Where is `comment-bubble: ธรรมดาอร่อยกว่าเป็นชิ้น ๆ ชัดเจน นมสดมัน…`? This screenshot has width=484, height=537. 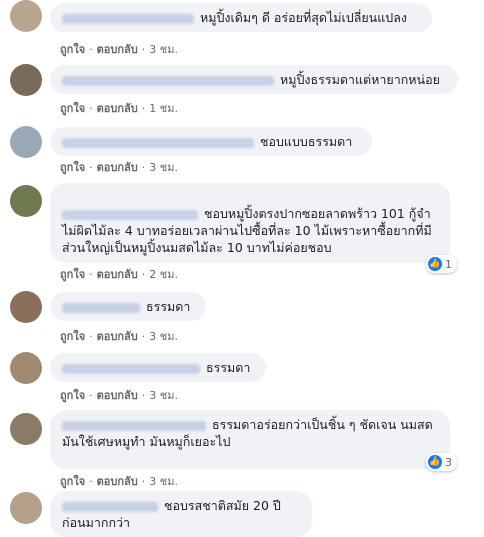 comment-bubble: ธรรมดาอร่อยกว่าเป็นชิ้น ๆ ชัดเจน นมสดมัน… is located at coordinates (250, 439).